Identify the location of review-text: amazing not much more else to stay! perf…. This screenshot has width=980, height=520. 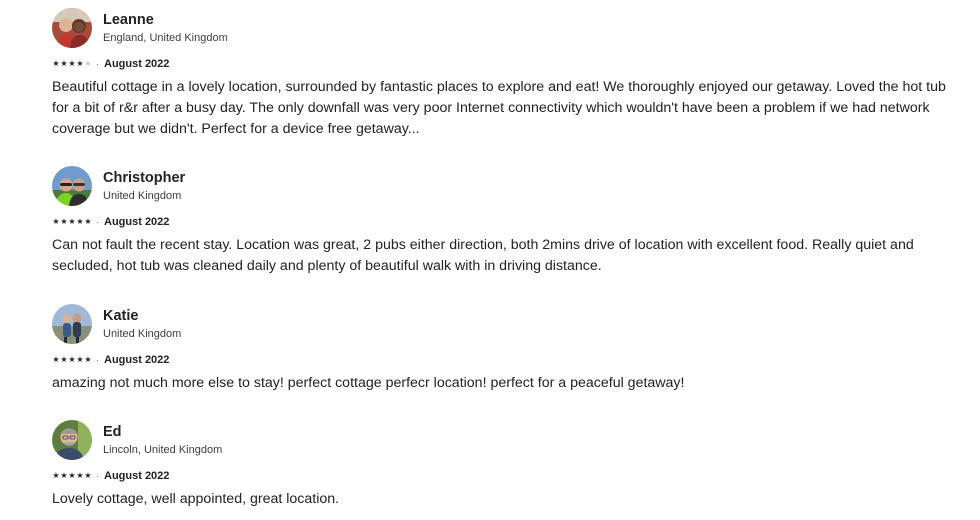
(368, 383).